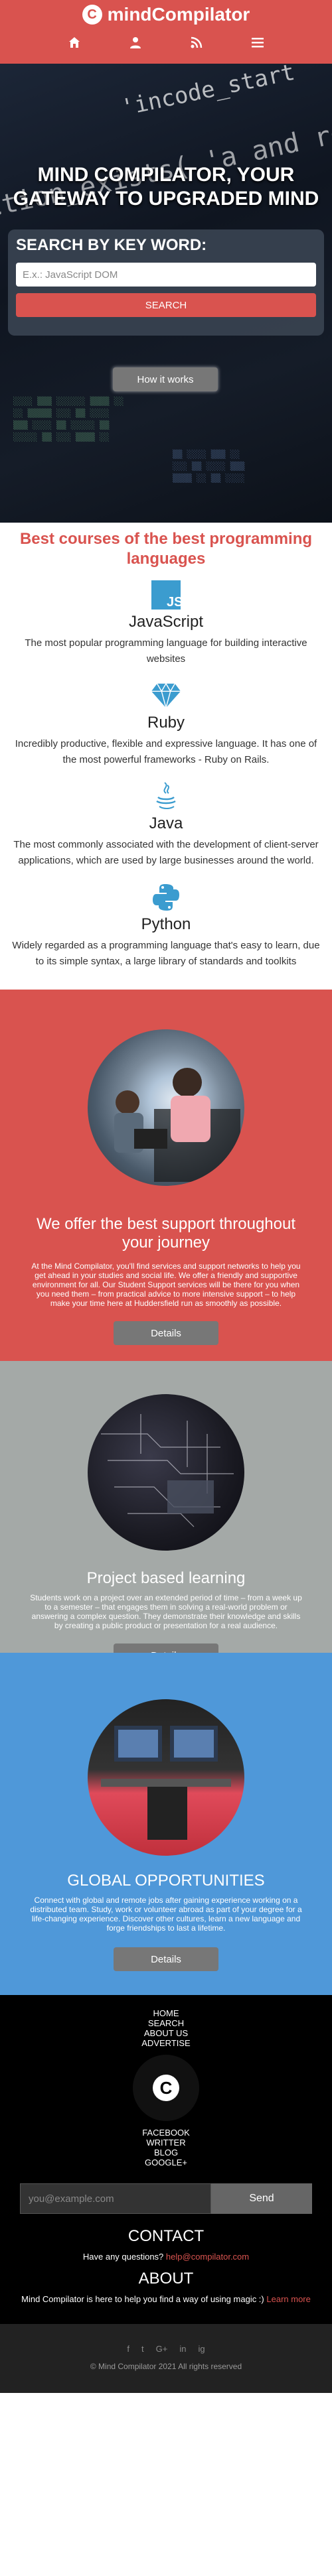 This screenshot has height=2576, width=332. What do you see at coordinates (166, 32) in the screenshot?
I see `top-header: C mindCompilator` at bounding box center [166, 32].